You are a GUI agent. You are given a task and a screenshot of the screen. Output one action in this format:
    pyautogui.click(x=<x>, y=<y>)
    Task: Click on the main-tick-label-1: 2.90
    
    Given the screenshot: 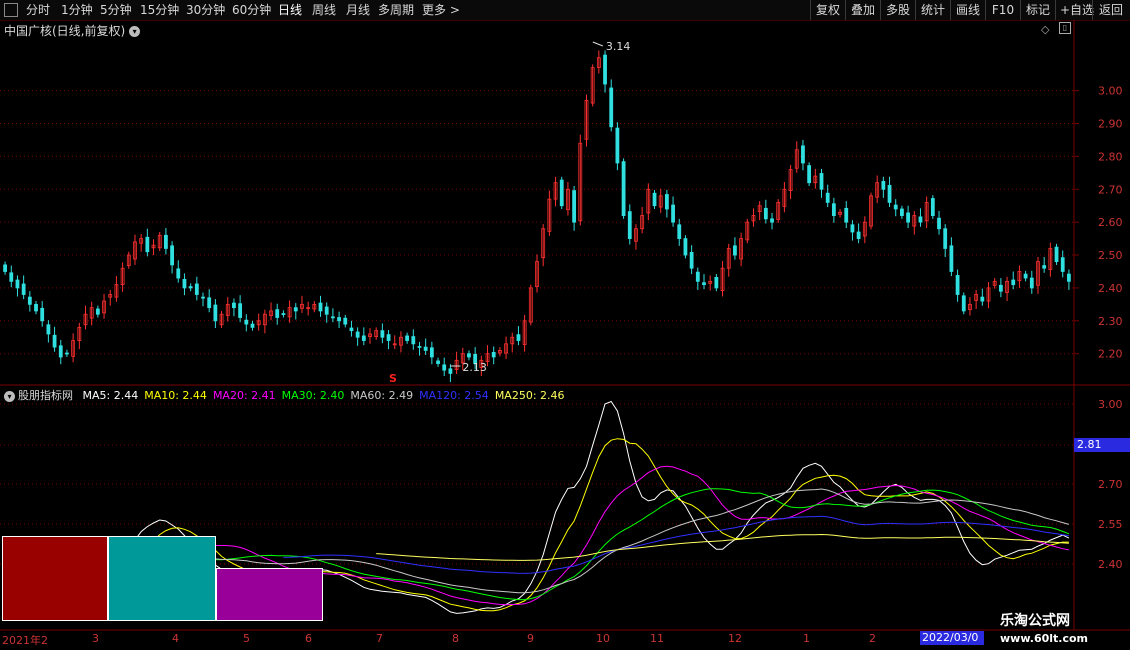 What is the action you would take?
    pyautogui.click(x=1110, y=124)
    